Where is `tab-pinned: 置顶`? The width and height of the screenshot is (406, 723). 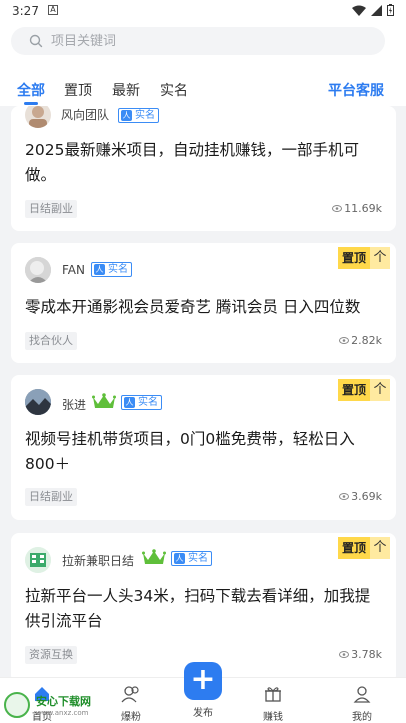 tab-pinned: 置顶 is located at coordinates (78, 90).